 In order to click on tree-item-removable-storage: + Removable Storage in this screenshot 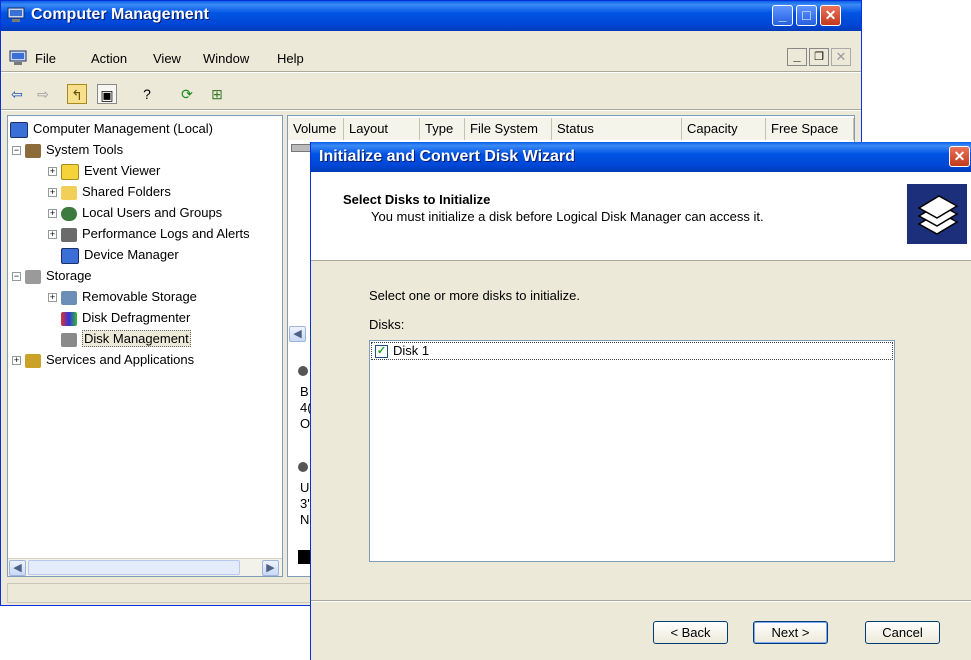, I will do `click(122, 296)`.